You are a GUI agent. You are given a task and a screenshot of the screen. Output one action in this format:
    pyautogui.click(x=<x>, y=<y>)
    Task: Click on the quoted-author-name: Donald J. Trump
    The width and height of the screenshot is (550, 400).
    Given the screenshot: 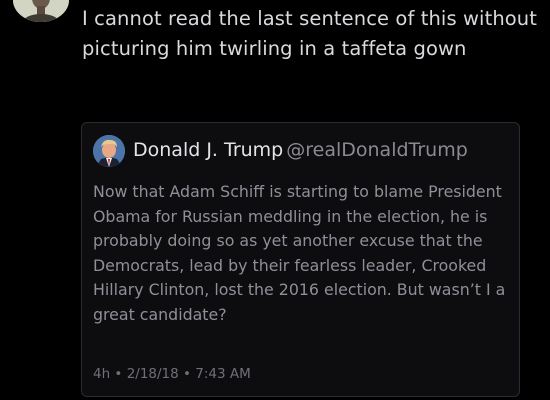 What is the action you would take?
    pyautogui.click(x=208, y=150)
    